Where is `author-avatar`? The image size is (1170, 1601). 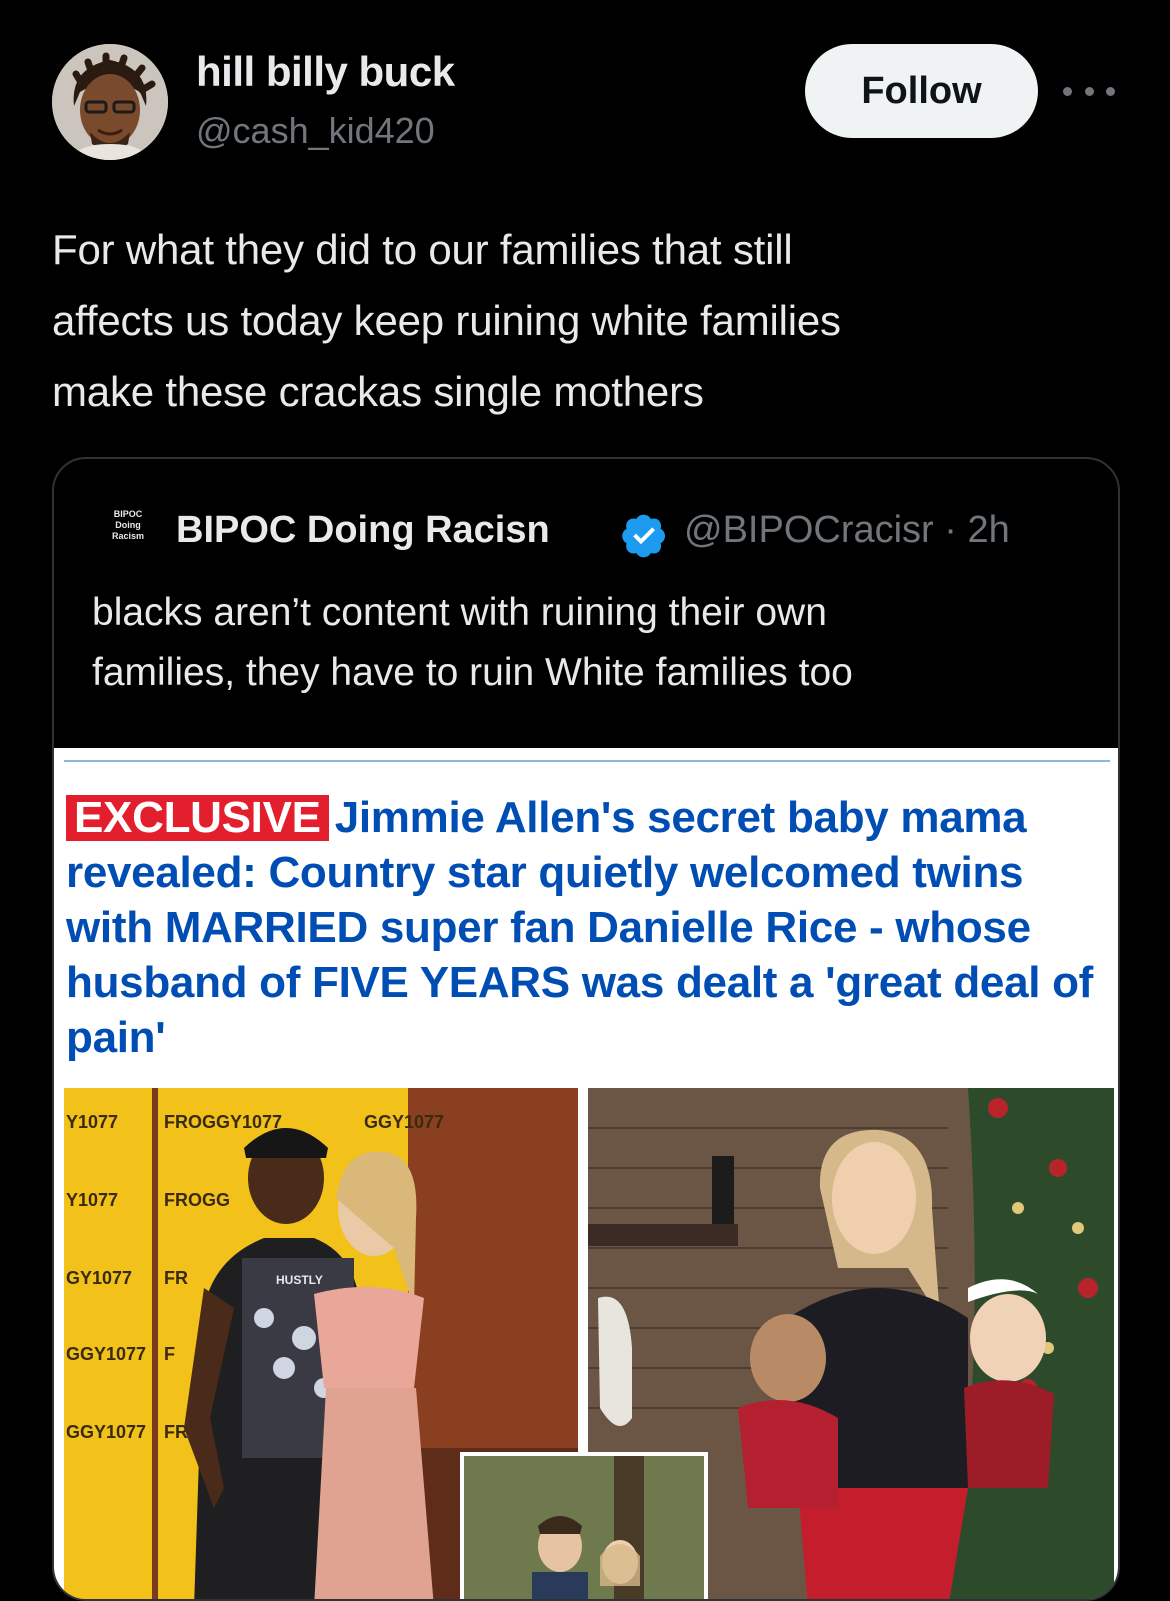 author-avatar is located at coordinates (110, 102).